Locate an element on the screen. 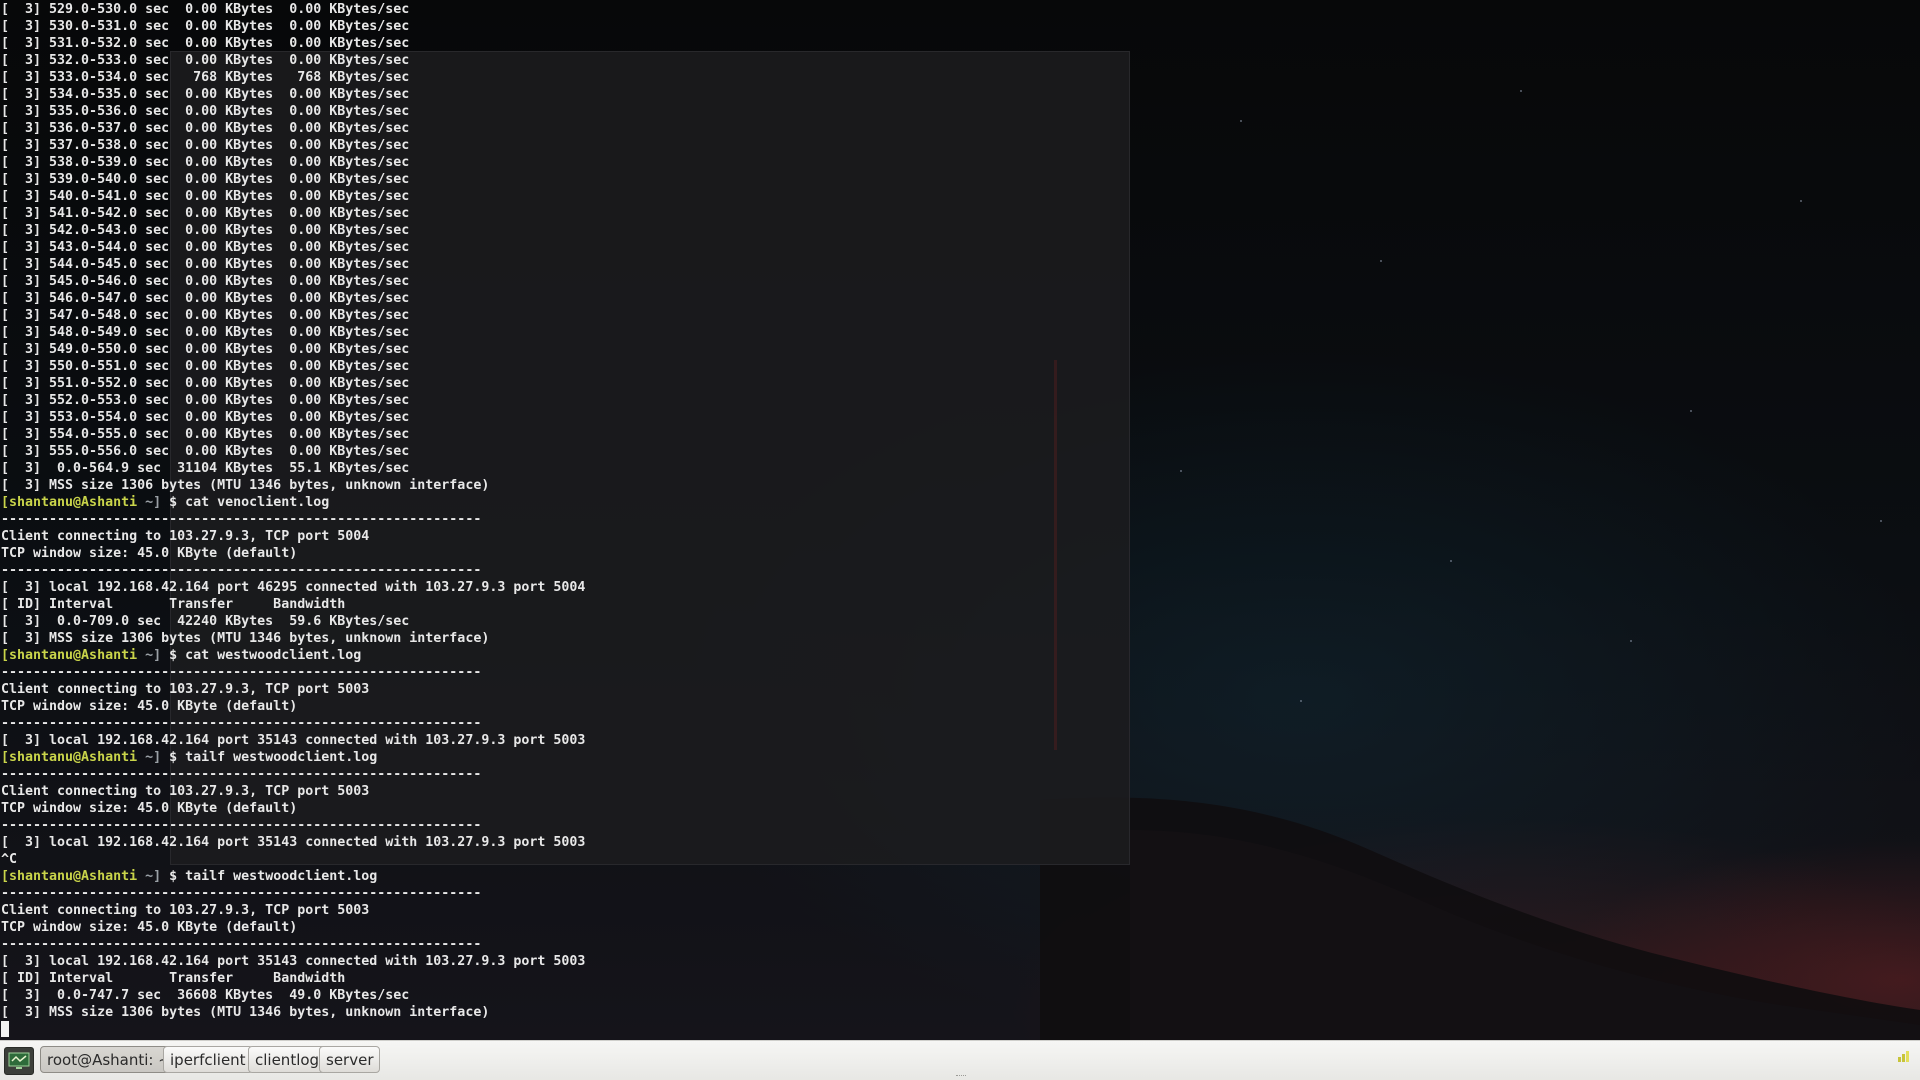  taskbar-resize-handle is located at coordinates (961, 1076).